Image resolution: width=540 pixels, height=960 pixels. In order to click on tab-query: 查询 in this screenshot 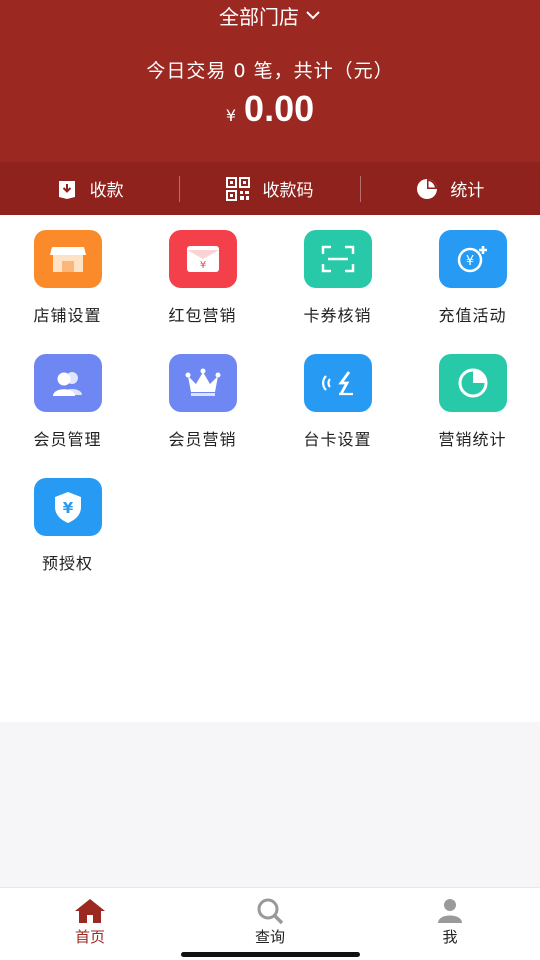, I will do `click(270, 924)`.